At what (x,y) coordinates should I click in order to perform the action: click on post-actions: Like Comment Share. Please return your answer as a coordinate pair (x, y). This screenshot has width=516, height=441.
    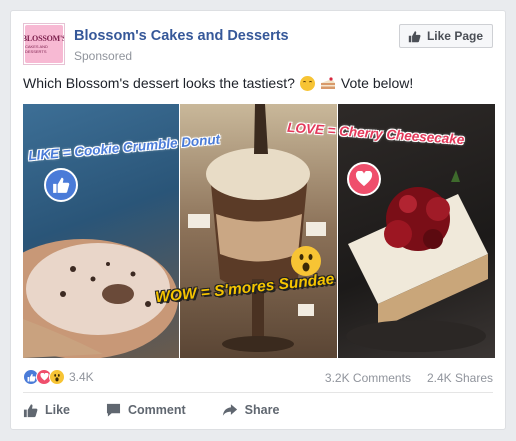
    Looking at the image, I should click on (258, 410).